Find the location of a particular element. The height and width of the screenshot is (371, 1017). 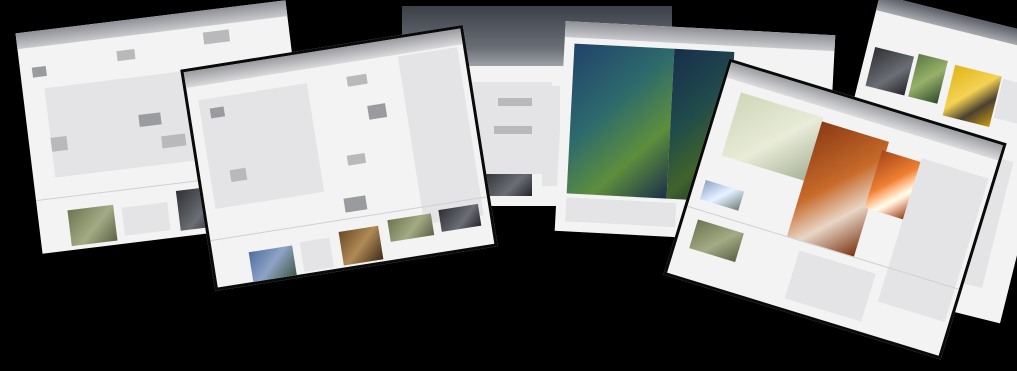

caption is located at coordinates (621, 212).